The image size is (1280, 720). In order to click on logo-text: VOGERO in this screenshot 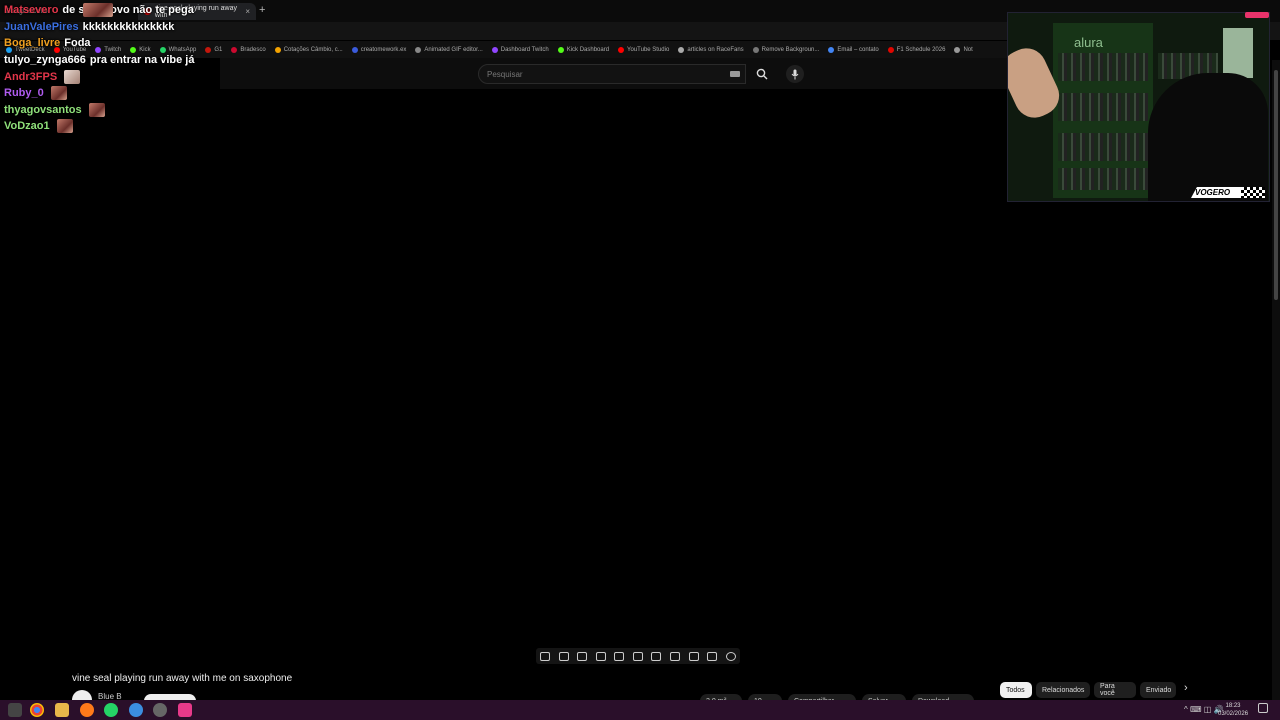, I will do `click(1213, 192)`.